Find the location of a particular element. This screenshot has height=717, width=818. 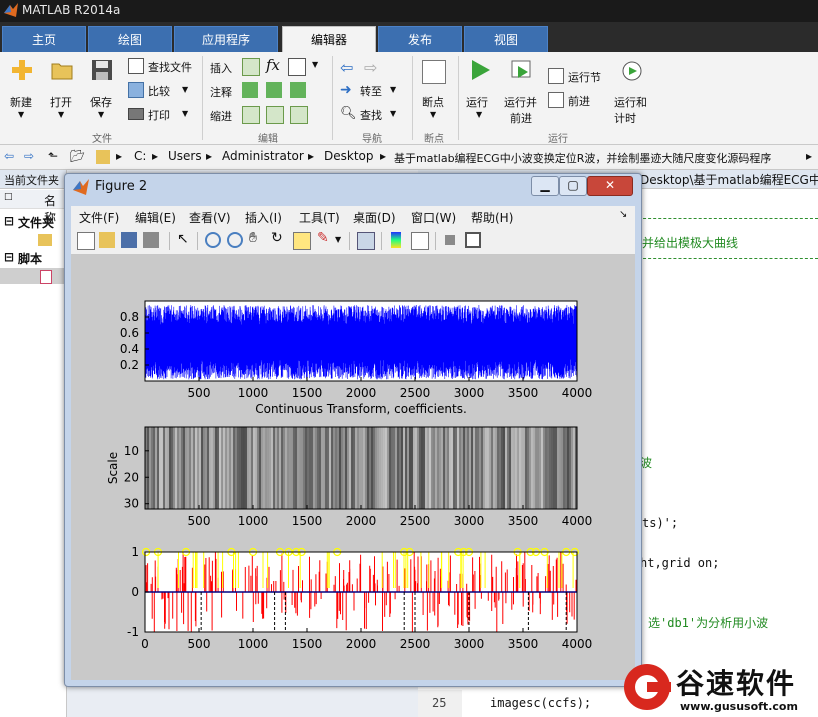

code-line: 并给出模极大曲线 is located at coordinates (690, 242).